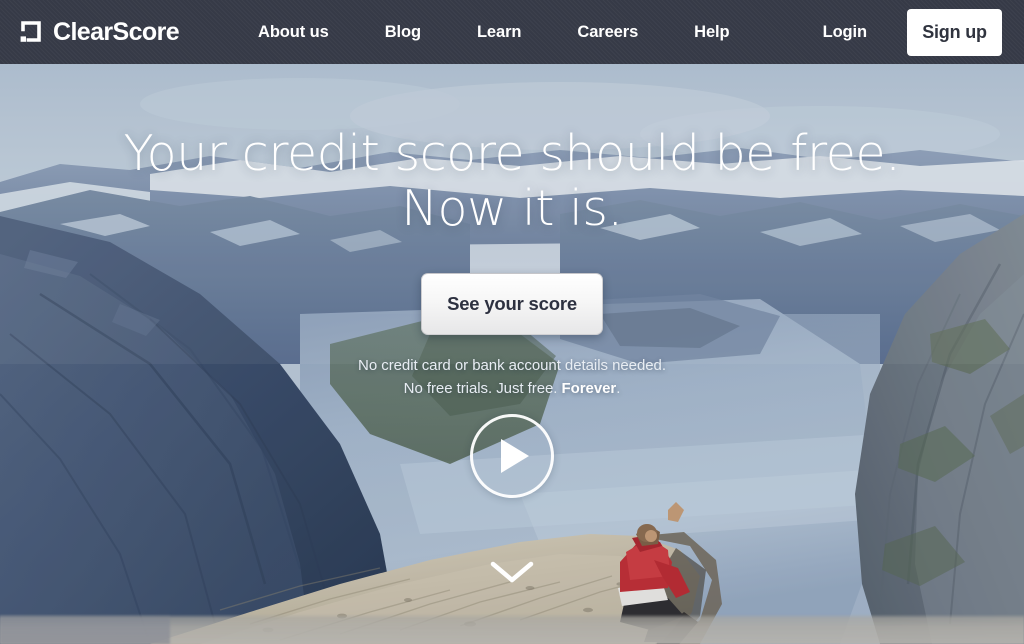 This screenshot has height=644, width=1024. Describe the element at coordinates (711, 32) in the screenshot. I see `nav-item-help: Help` at that location.